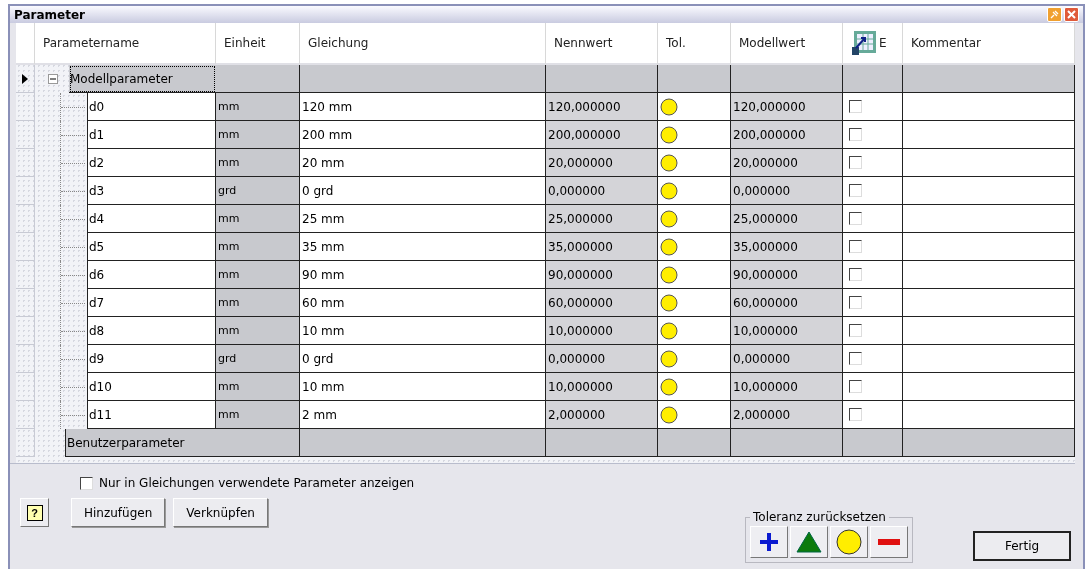 Image resolution: width=1090 pixels, height=569 pixels. What do you see at coordinates (819, 517) in the screenshot?
I see `group-title: Toleranz zurücksetzen` at bounding box center [819, 517].